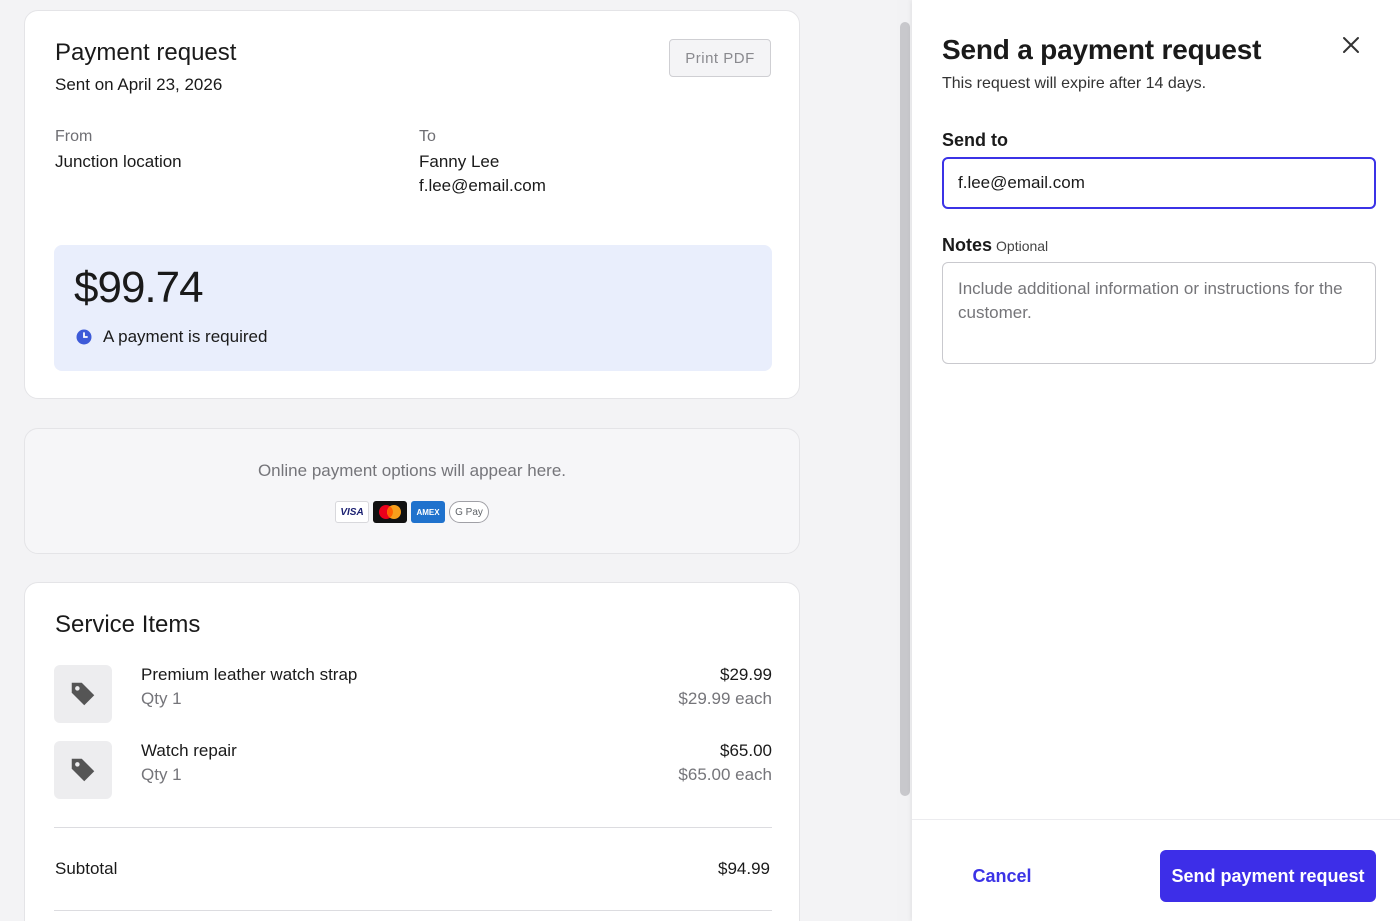 The height and width of the screenshot is (921, 1400). What do you see at coordinates (412, 470) in the screenshot?
I see `payment-options-text: Online payment options will appear here.` at bounding box center [412, 470].